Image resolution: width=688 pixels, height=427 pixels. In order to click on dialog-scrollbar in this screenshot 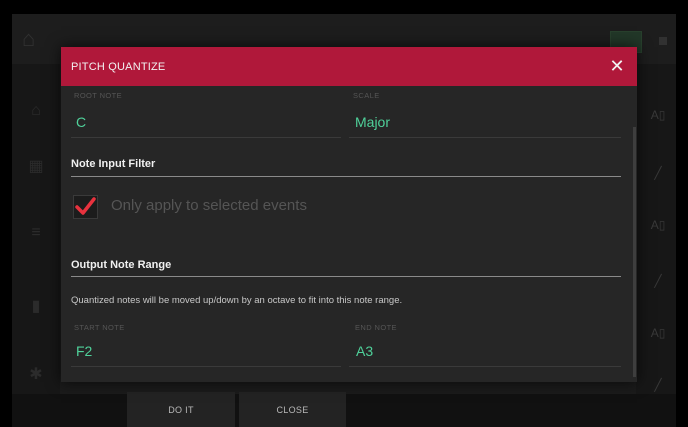, I will do `click(634, 252)`.